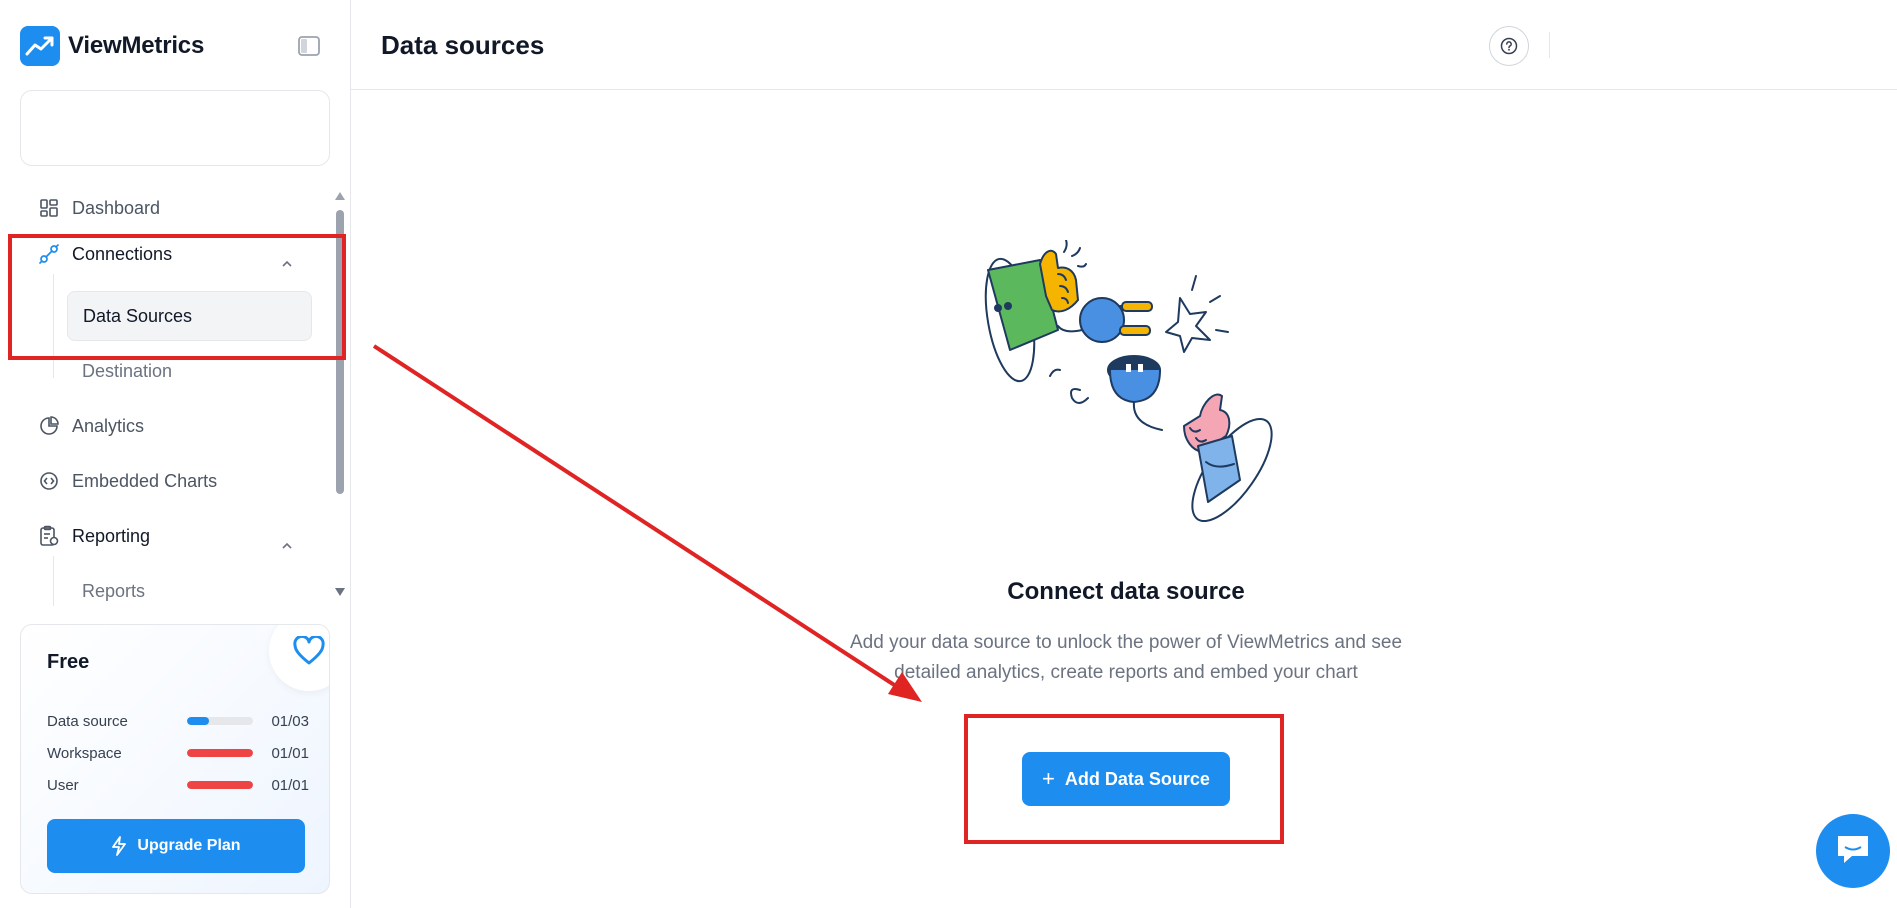 Image resolution: width=1897 pixels, height=908 pixels. I want to click on code-circle-icon, so click(49, 481).